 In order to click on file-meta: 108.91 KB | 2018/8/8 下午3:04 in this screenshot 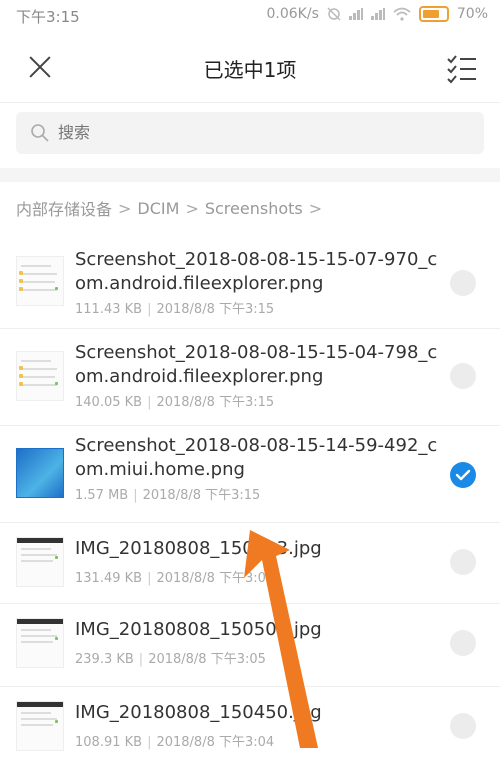, I will do `click(175, 742)`.